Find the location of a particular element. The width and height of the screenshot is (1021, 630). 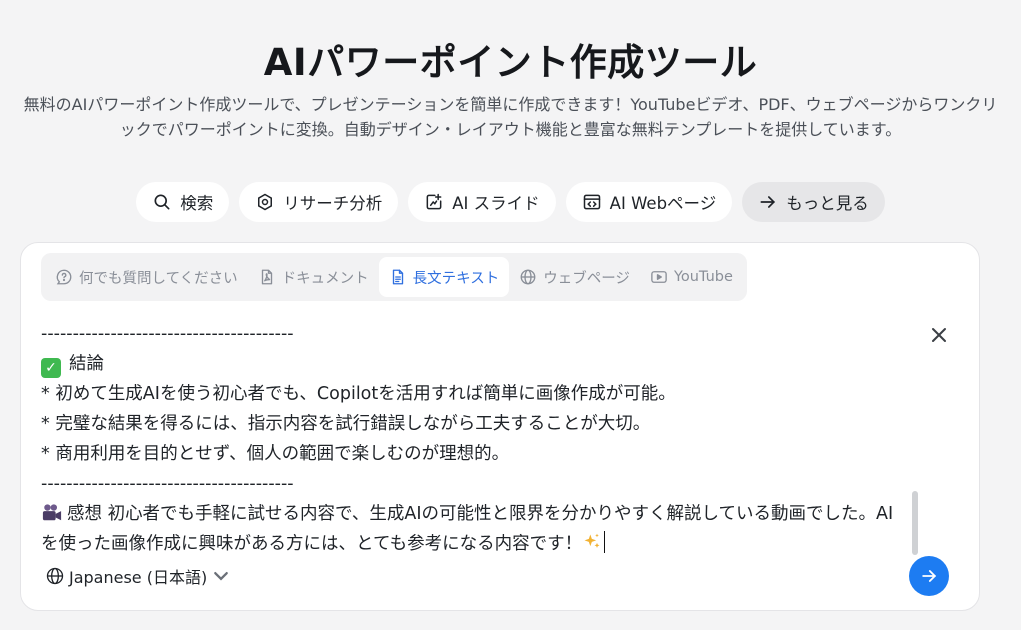

code-window-icon is located at coordinates (591, 202).